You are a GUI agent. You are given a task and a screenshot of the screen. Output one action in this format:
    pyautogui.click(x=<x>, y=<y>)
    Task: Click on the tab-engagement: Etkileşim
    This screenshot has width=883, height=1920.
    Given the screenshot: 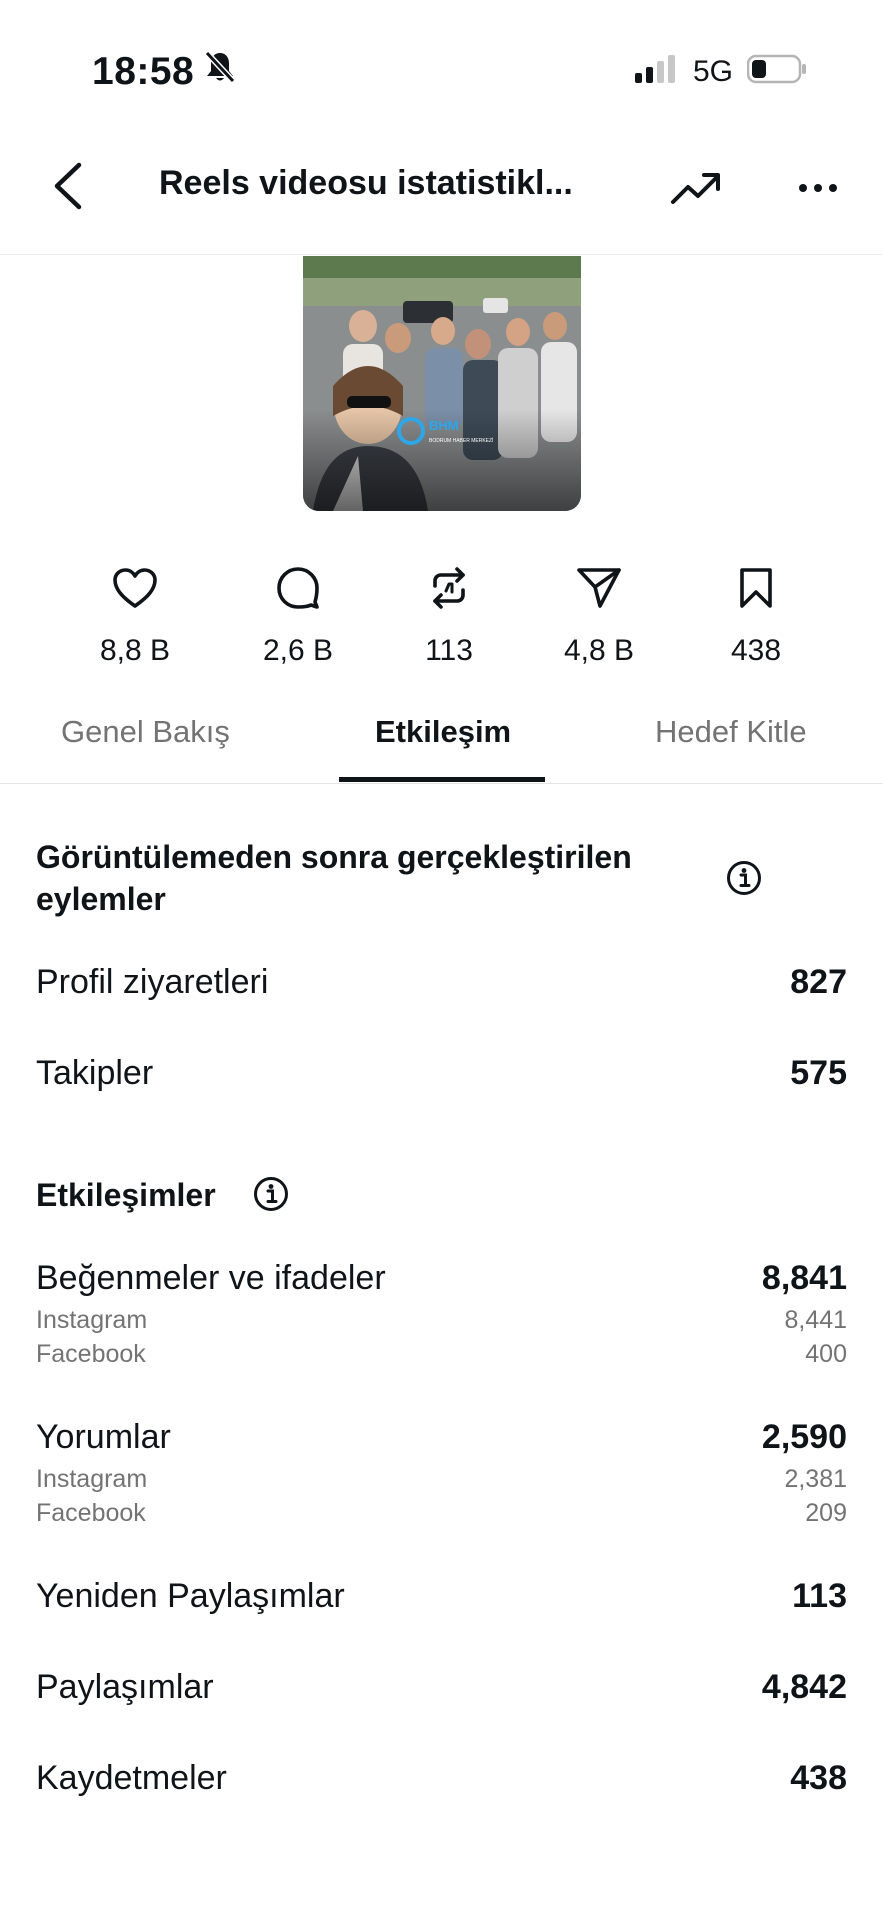 What is the action you would take?
    pyautogui.click(x=443, y=732)
    